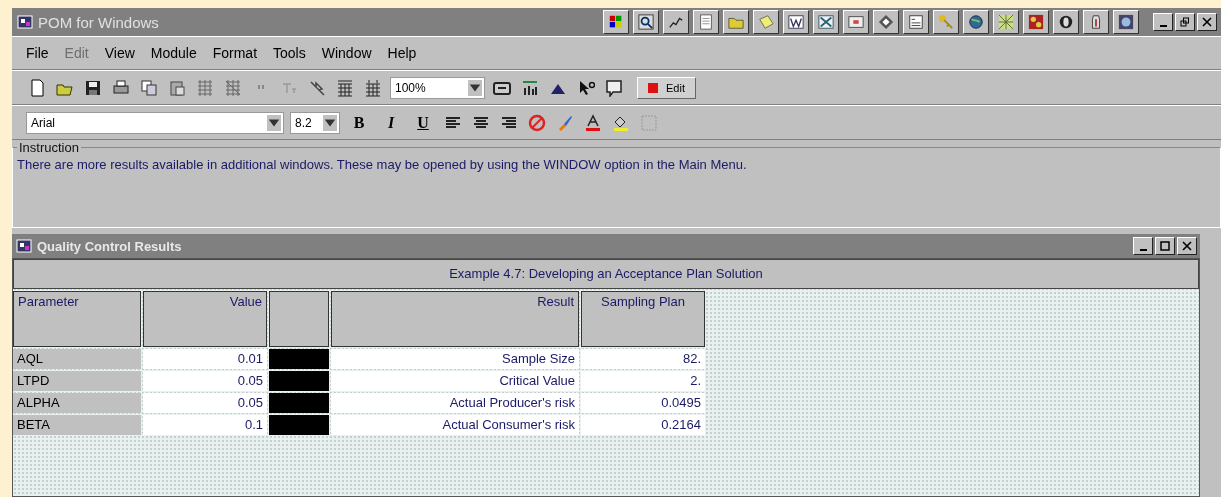  I want to click on grid-icon, so click(616, 22).